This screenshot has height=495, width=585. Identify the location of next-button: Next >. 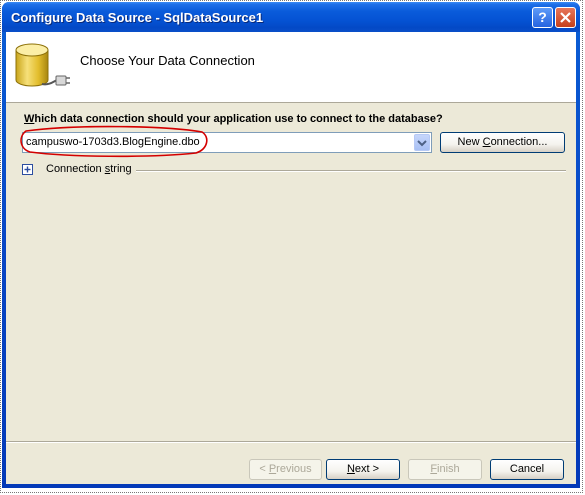
(363, 469).